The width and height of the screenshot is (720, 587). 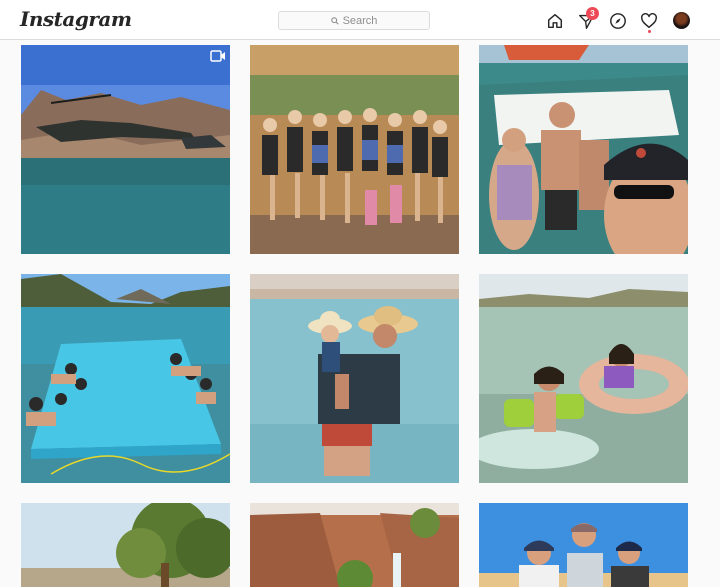 What do you see at coordinates (618, 21) in the screenshot?
I see `explore-icon` at bounding box center [618, 21].